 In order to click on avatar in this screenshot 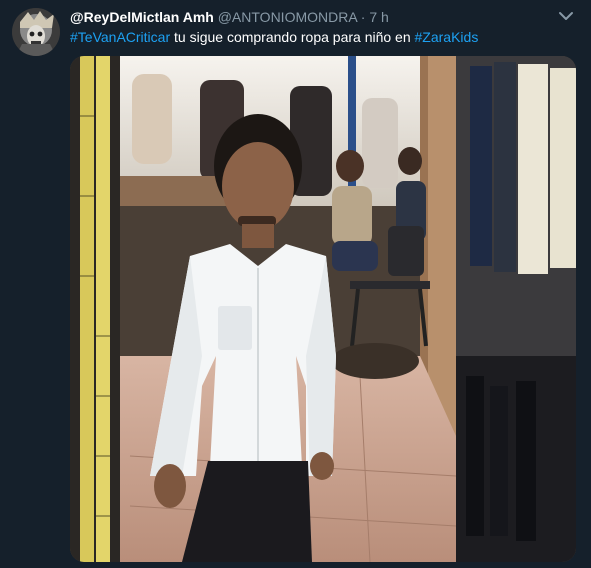, I will do `click(36, 32)`.